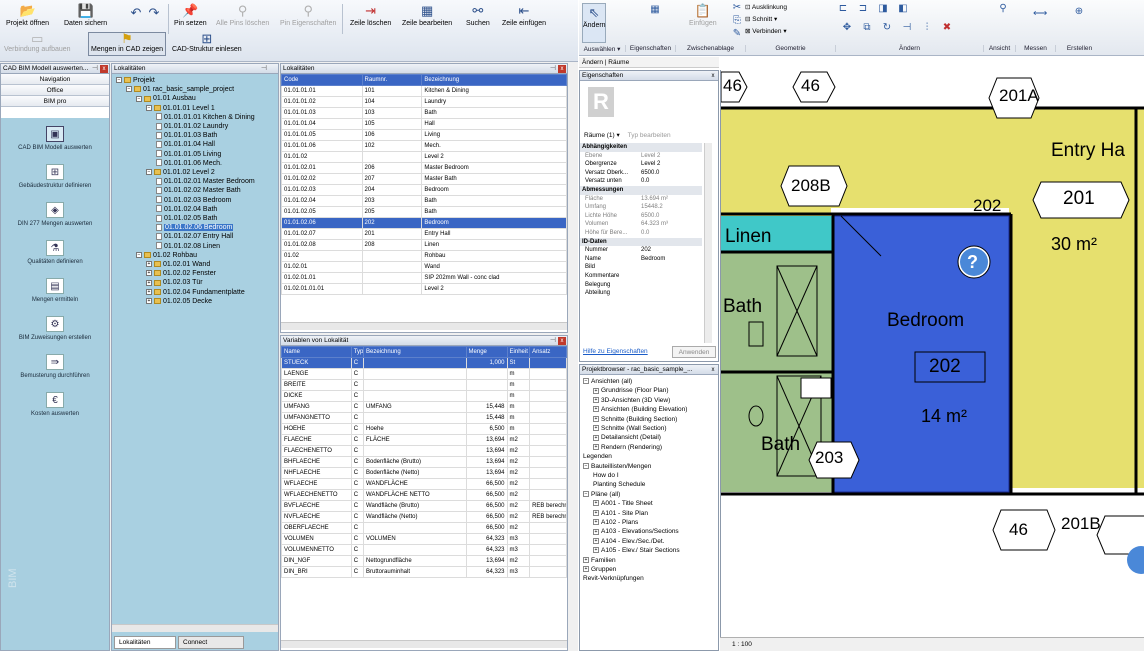 This screenshot has height=651, width=1144. I want to click on room-name-entry-hall: Entry Ha, so click(1088, 151).